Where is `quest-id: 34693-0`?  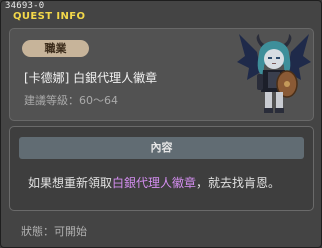 quest-id: 34693-0 is located at coordinates (25, 6).